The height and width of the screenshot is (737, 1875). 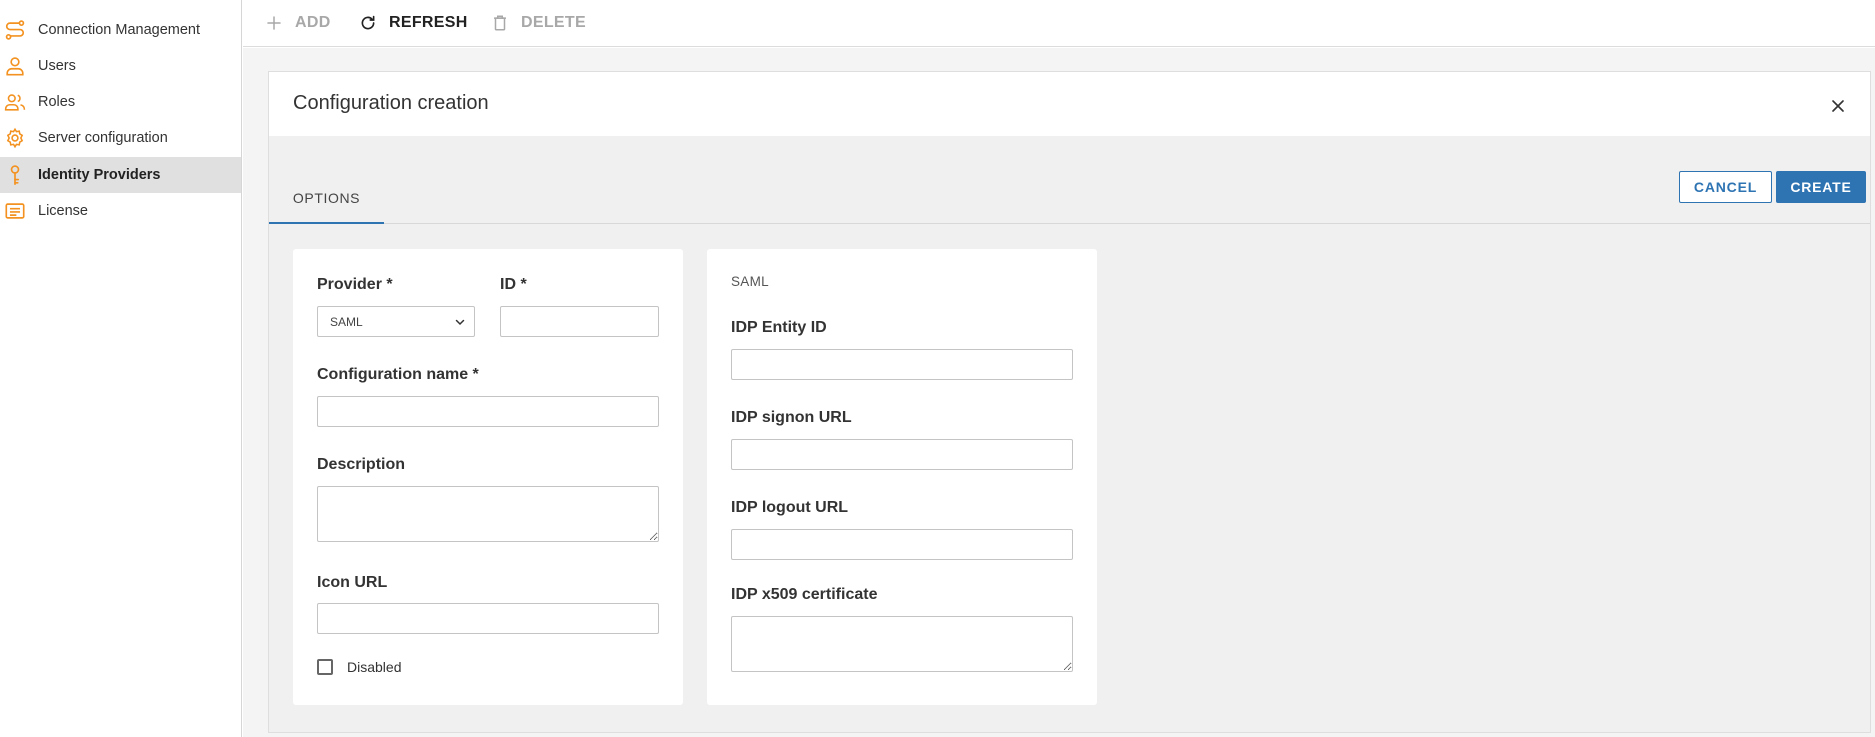 I want to click on configuration-name-label: Configuration name *, so click(x=398, y=374).